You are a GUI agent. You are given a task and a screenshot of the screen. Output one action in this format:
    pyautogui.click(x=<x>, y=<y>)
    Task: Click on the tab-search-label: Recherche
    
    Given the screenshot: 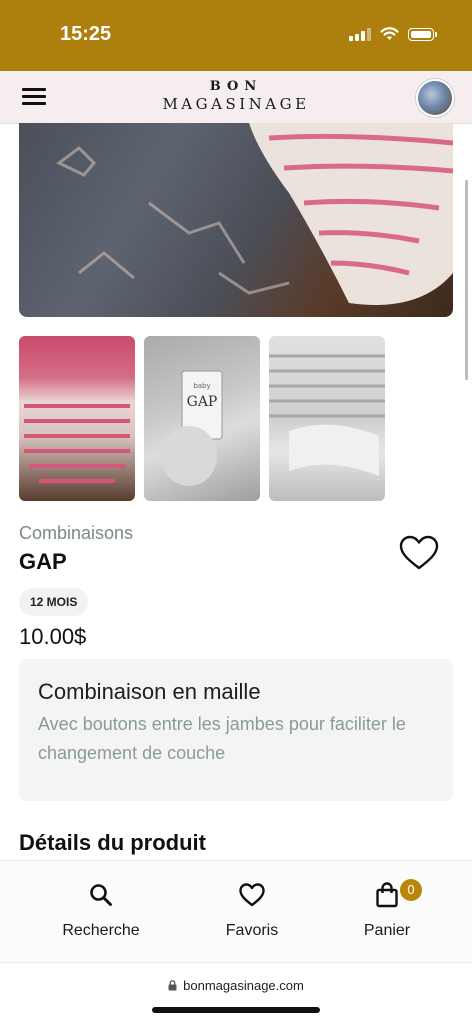 What is the action you would take?
    pyautogui.click(x=101, y=930)
    